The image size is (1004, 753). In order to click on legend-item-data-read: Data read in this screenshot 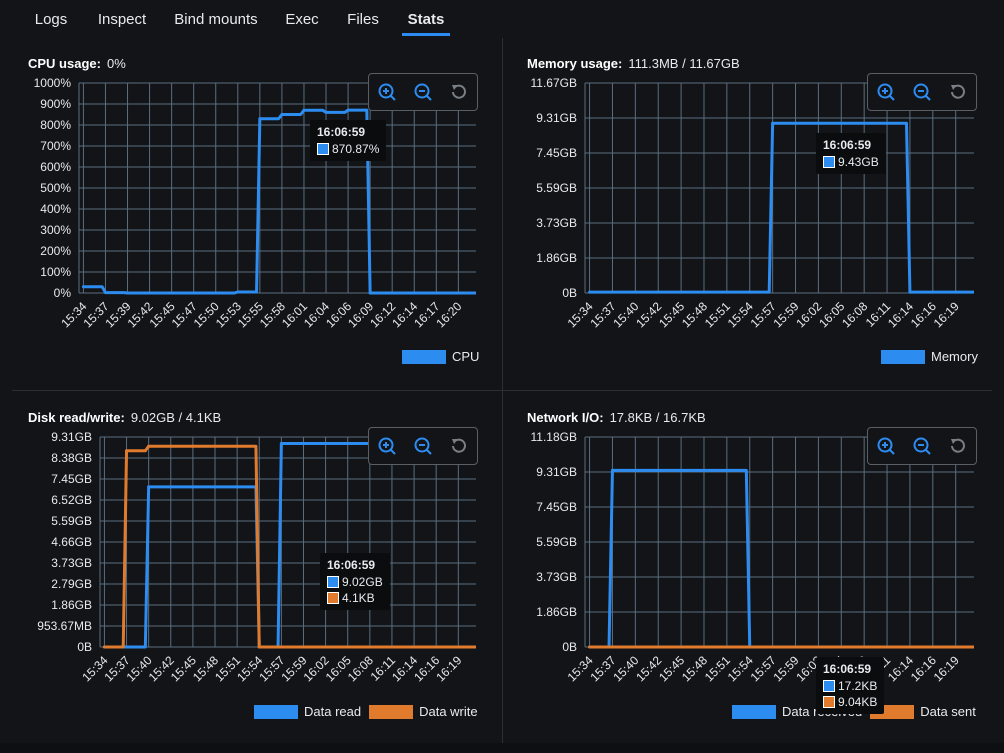, I will do `click(307, 711)`.